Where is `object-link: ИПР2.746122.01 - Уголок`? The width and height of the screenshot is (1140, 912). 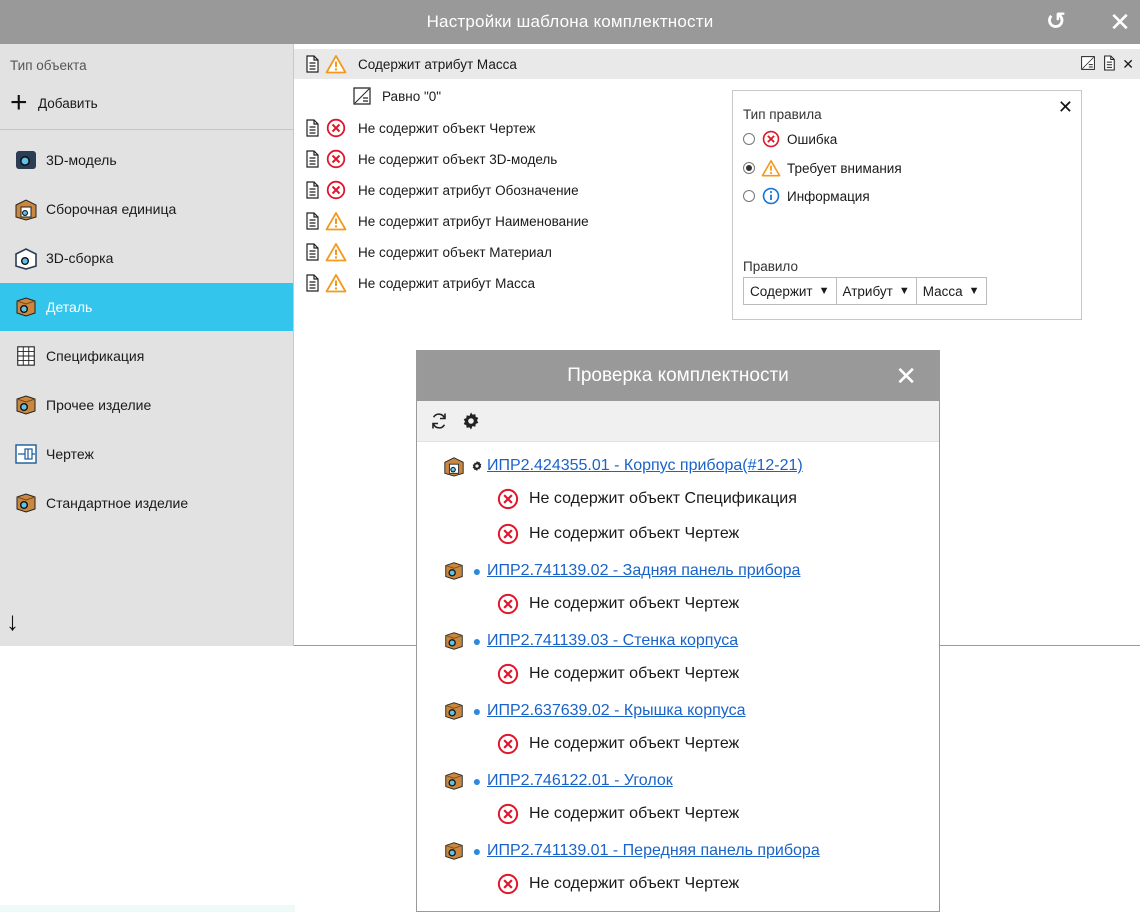
object-link: ИПР2.746122.01 - Уголок is located at coordinates (580, 781).